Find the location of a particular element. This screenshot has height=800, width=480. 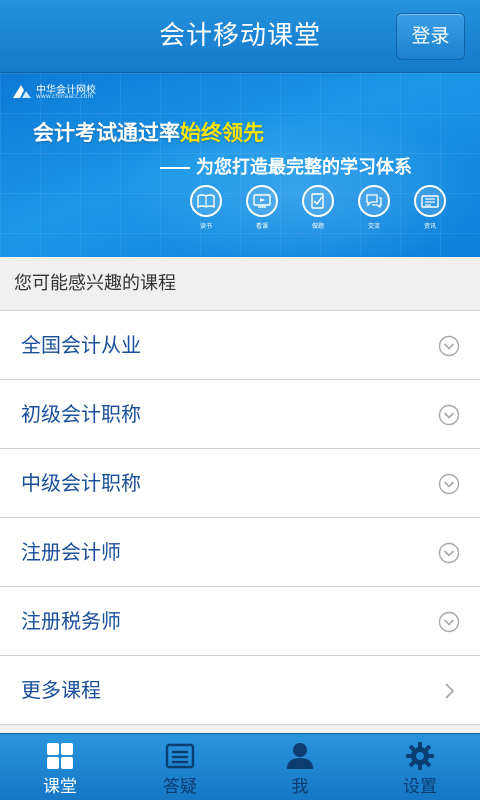

tab-me: 我 is located at coordinates (300, 767).